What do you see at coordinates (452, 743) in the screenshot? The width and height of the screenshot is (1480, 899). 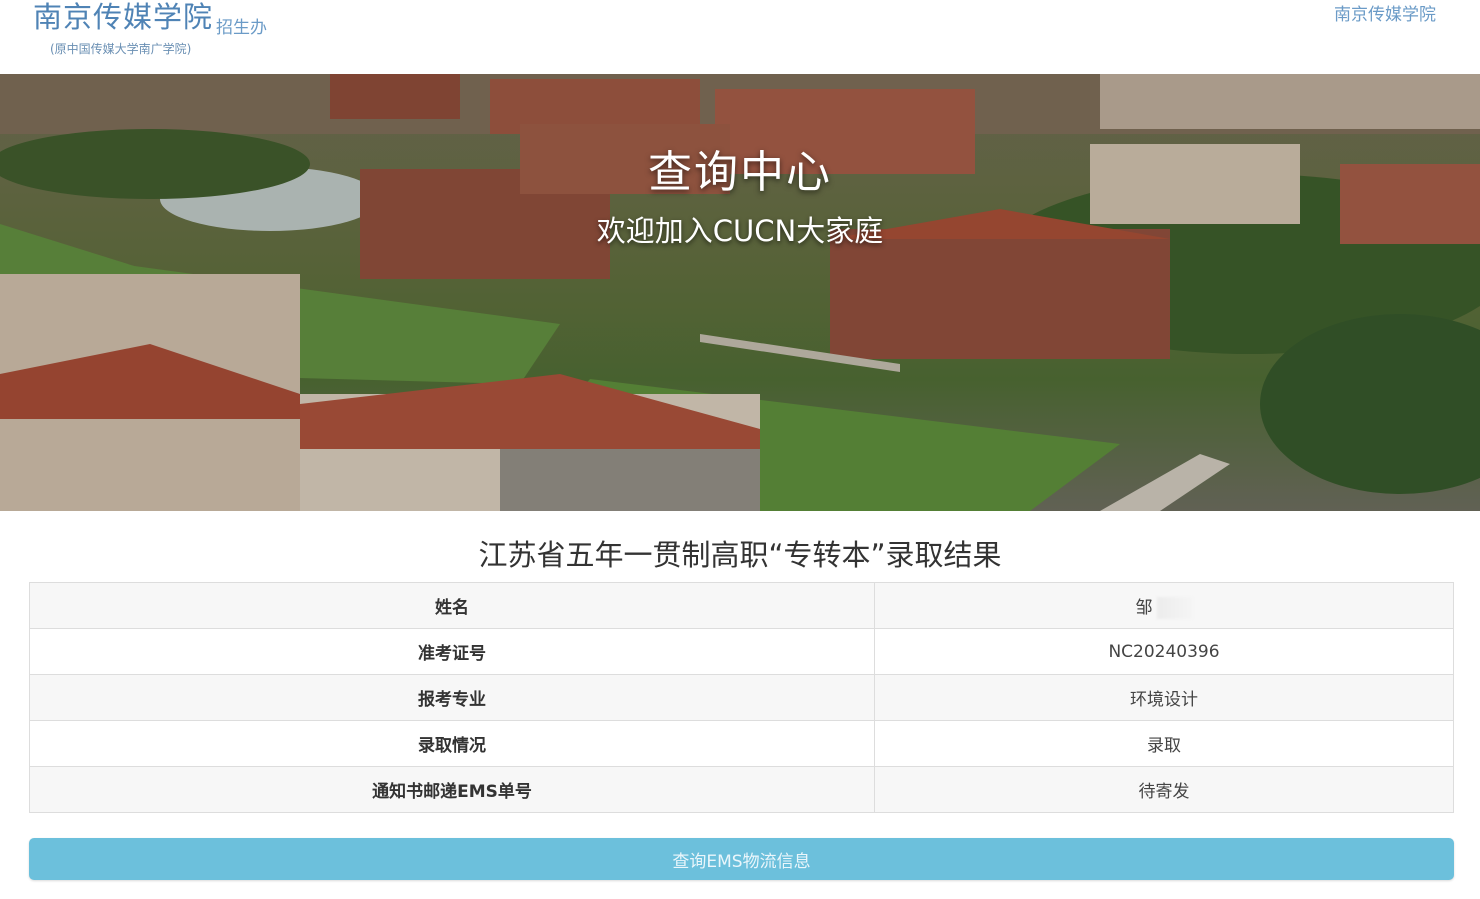 I see `row-label-status: 录取情况` at bounding box center [452, 743].